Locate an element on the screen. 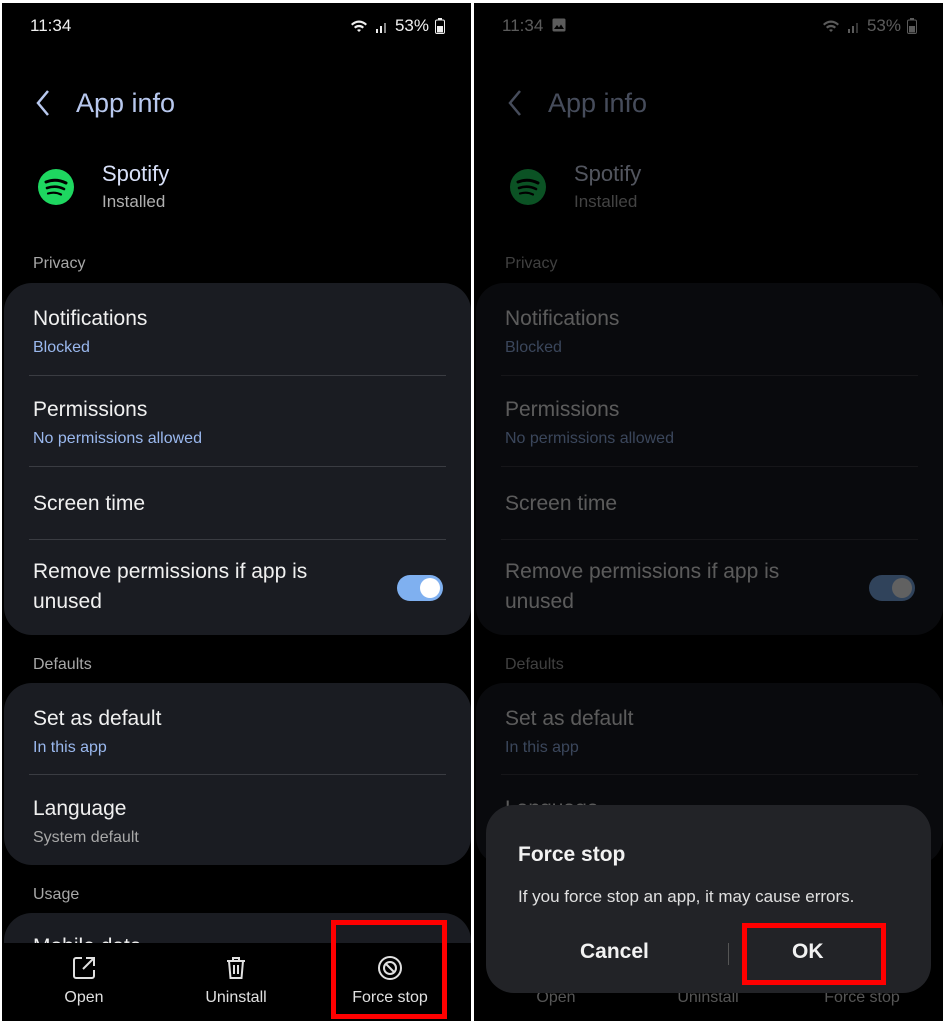 Image resolution: width=946 pixels, height=1024 pixels. app-bar: App info is located at coordinates (102, 103).